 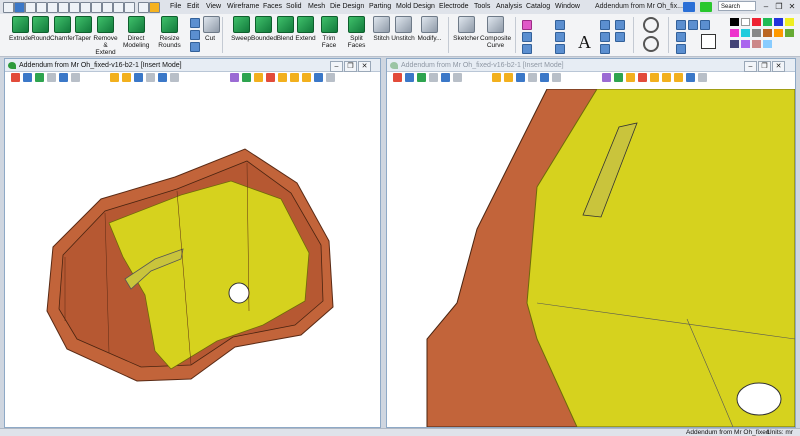 I want to click on menu-analysis: Analysis, so click(x=509, y=7).